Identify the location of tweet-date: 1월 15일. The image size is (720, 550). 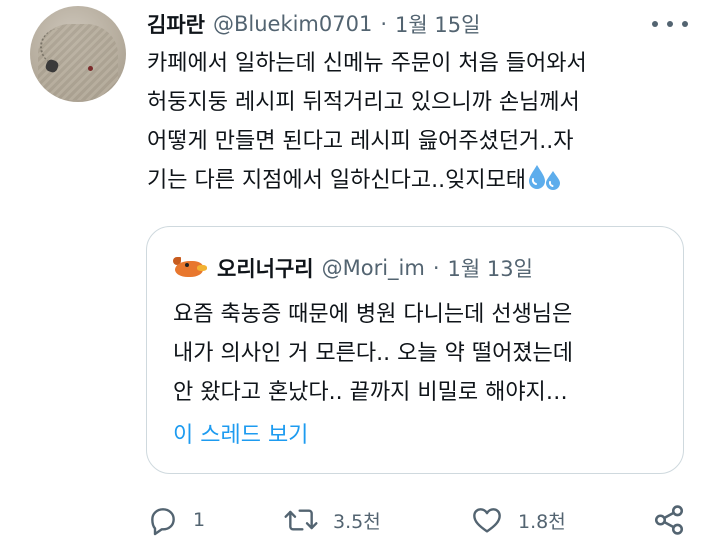
(437, 24).